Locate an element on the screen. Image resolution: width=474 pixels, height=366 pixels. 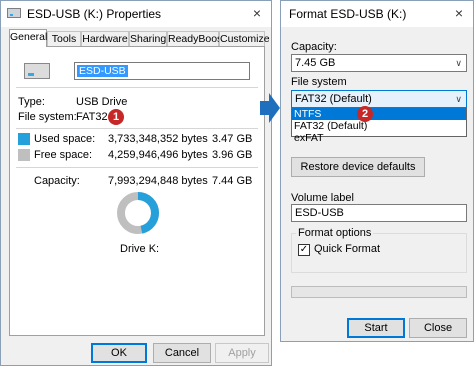
file-system-value: FAT32 is located at coordinates (92, 117).